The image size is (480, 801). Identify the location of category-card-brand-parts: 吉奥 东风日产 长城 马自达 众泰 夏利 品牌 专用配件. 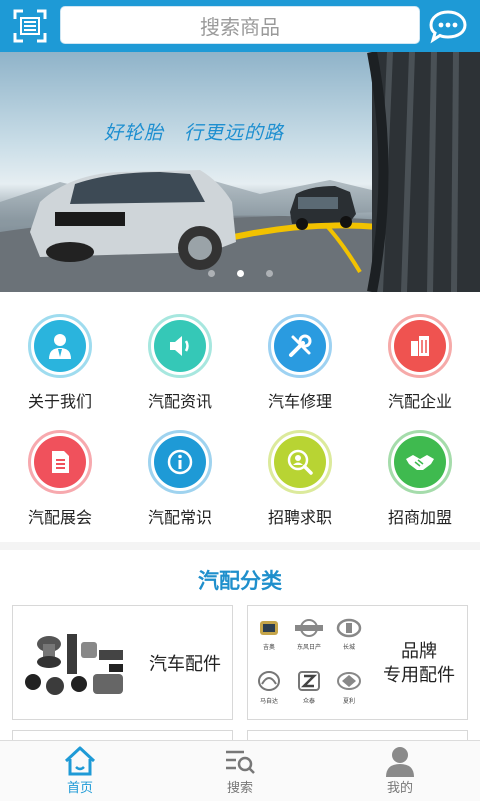
(357, 662).